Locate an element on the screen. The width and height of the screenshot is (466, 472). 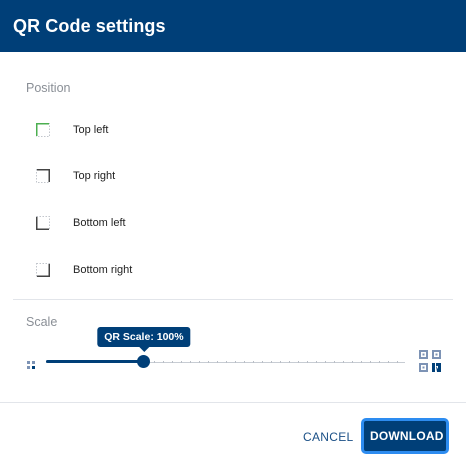
corner-top-left-icon is located at coordinates (43, 130).